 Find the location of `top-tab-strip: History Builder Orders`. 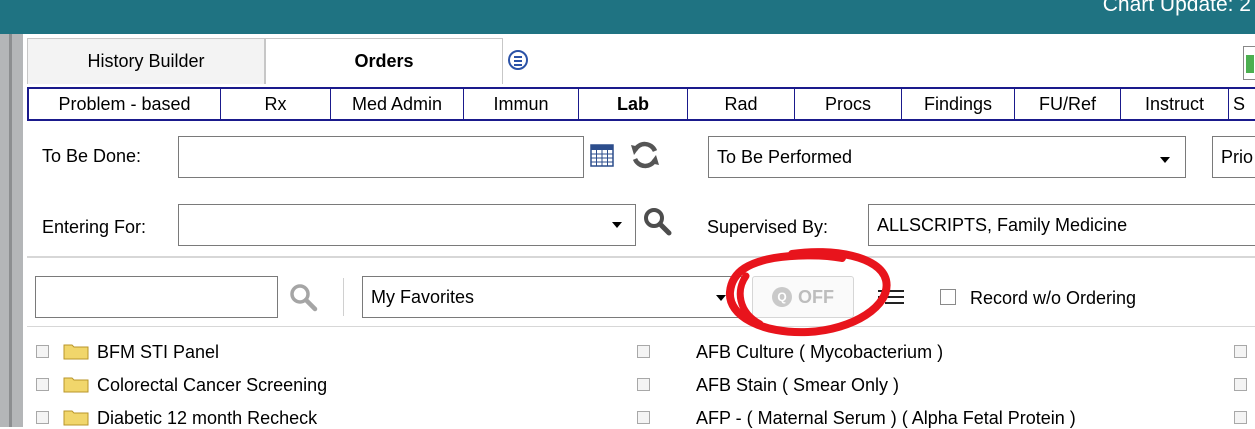

top-tab-strip: History Builder Orders is located at coordinates (641, 61).